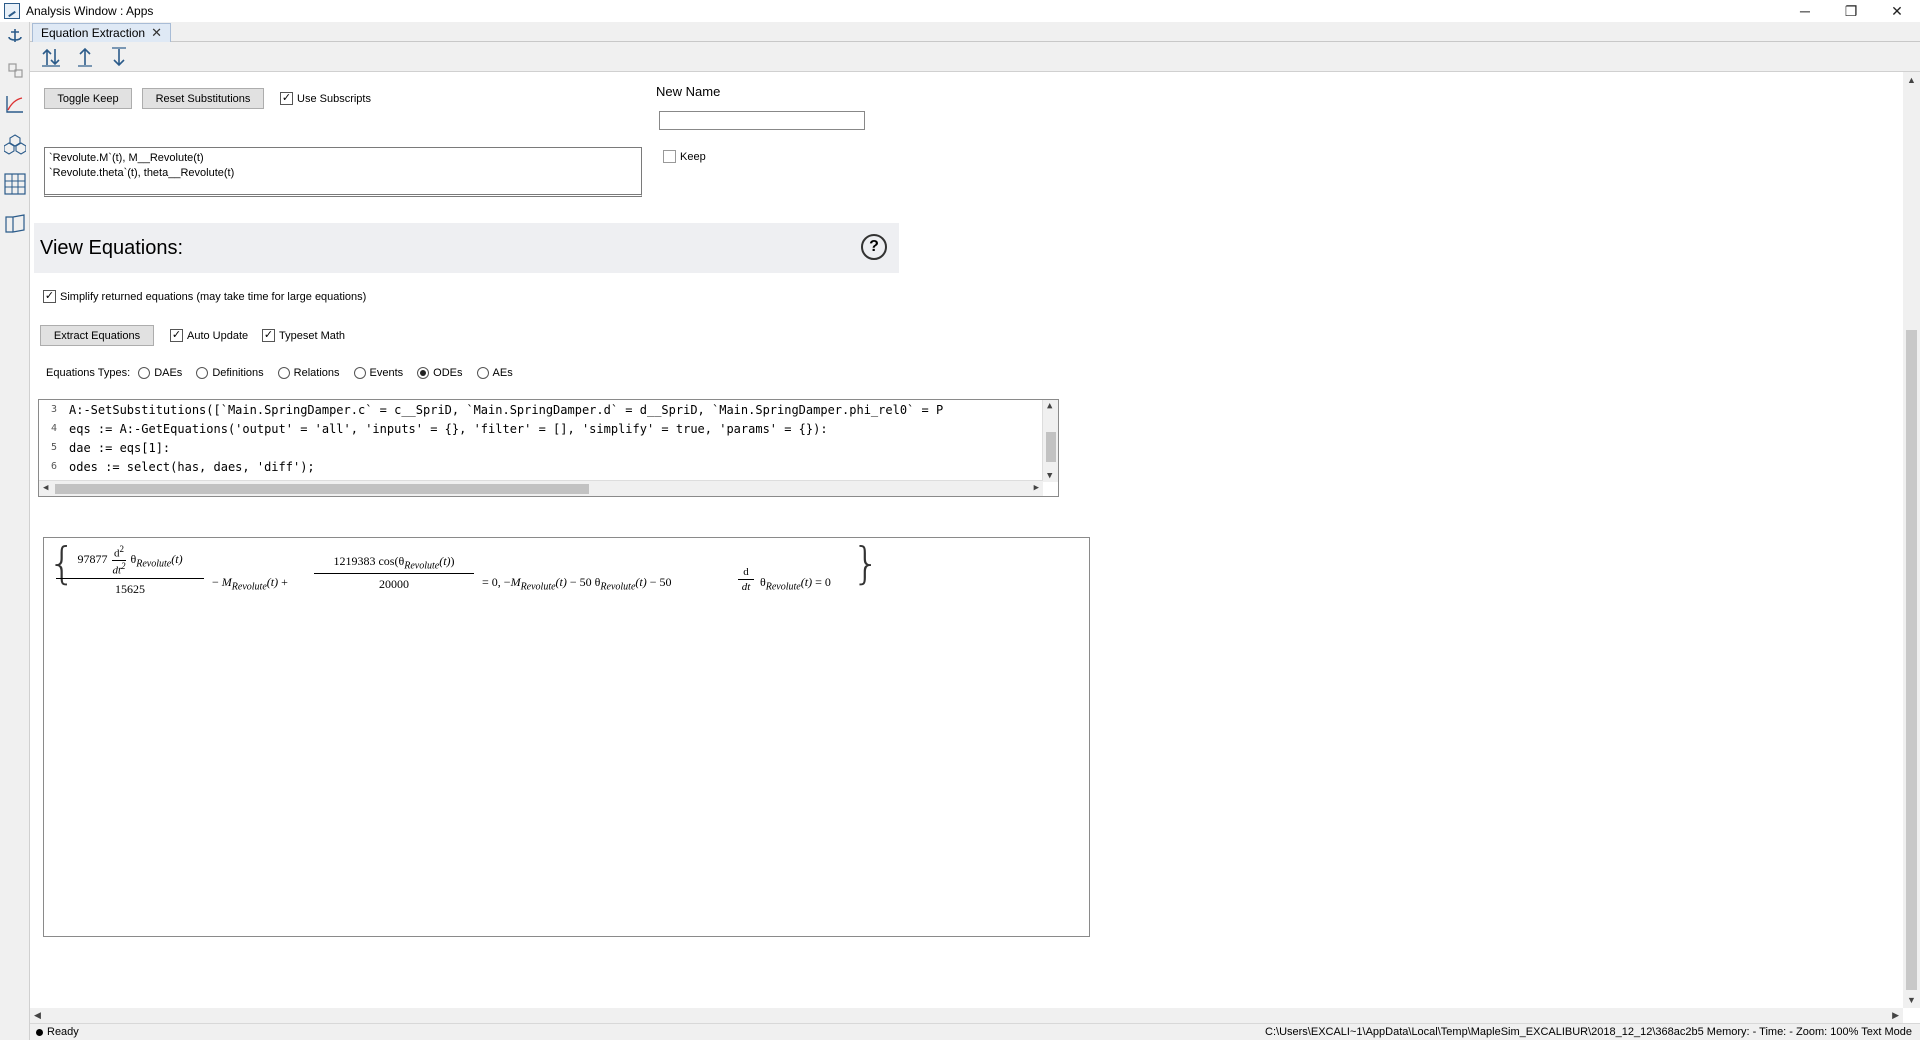  I want to click on checkbox-unchecked-icon, so click(669, 156).